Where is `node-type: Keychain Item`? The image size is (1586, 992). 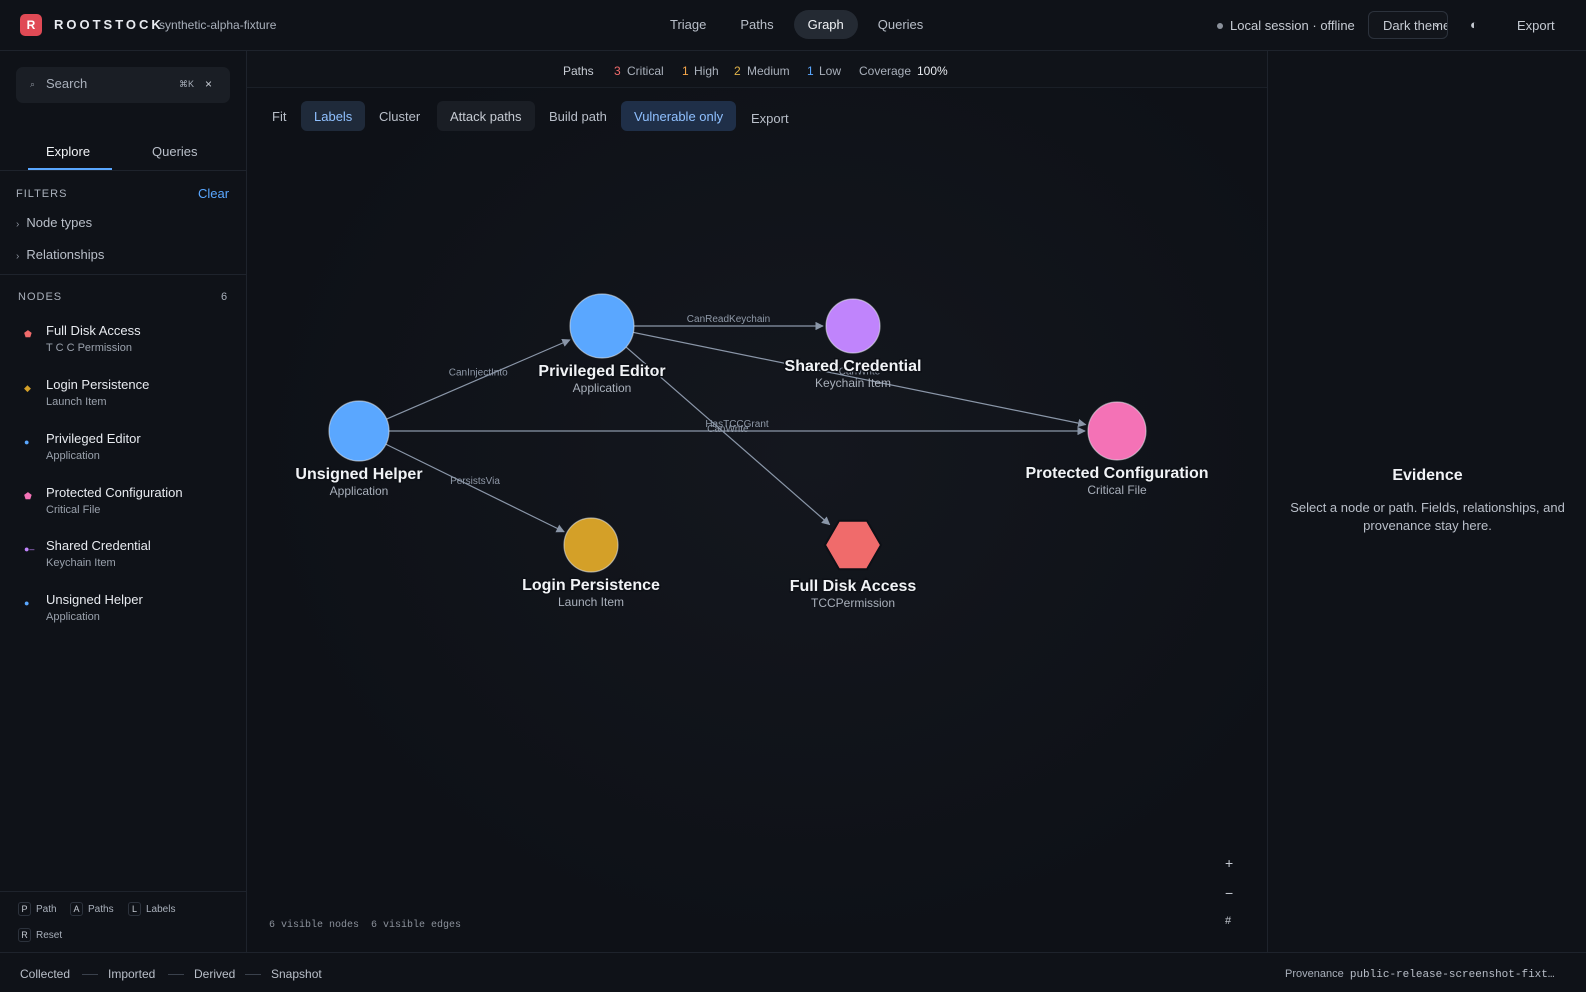
node-type: Keychain Item is located at coordinates (81, 563).